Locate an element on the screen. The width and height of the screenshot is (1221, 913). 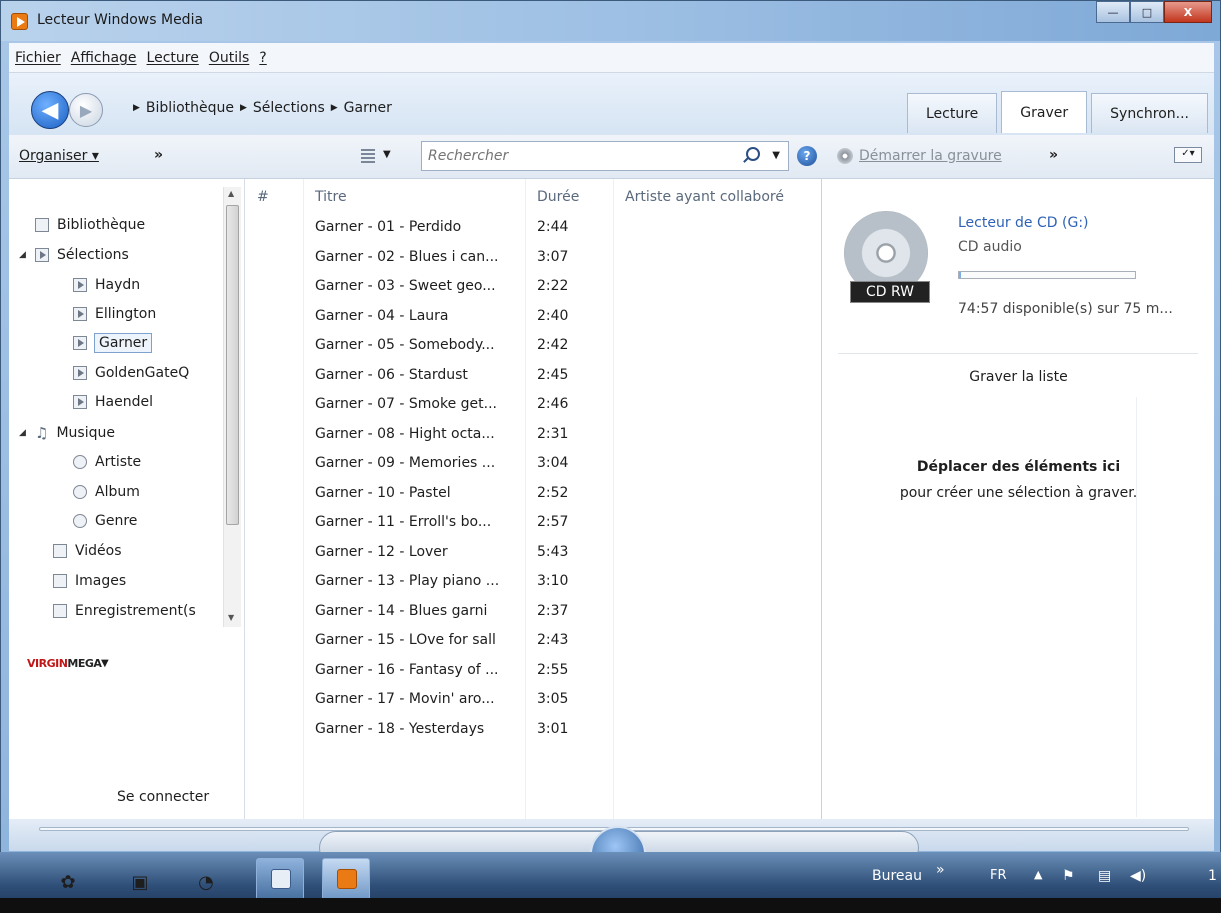
help-icon: ? is located at coordinates (807, 156).